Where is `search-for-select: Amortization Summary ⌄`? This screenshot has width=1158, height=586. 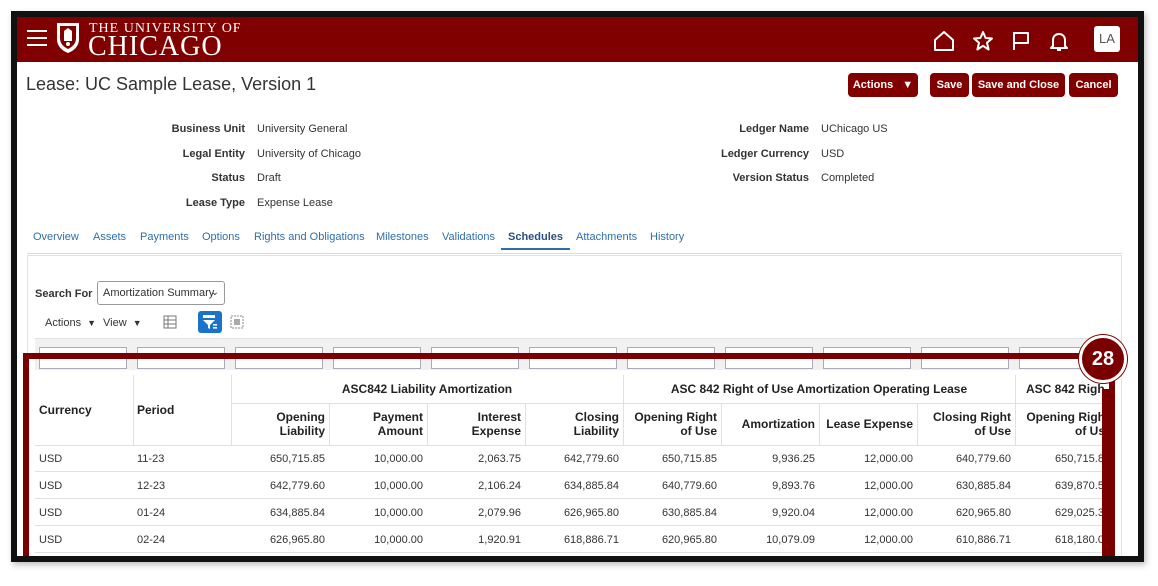 search-for-select: Amortization Summary ⌄ is located at coordinates (161, 293).